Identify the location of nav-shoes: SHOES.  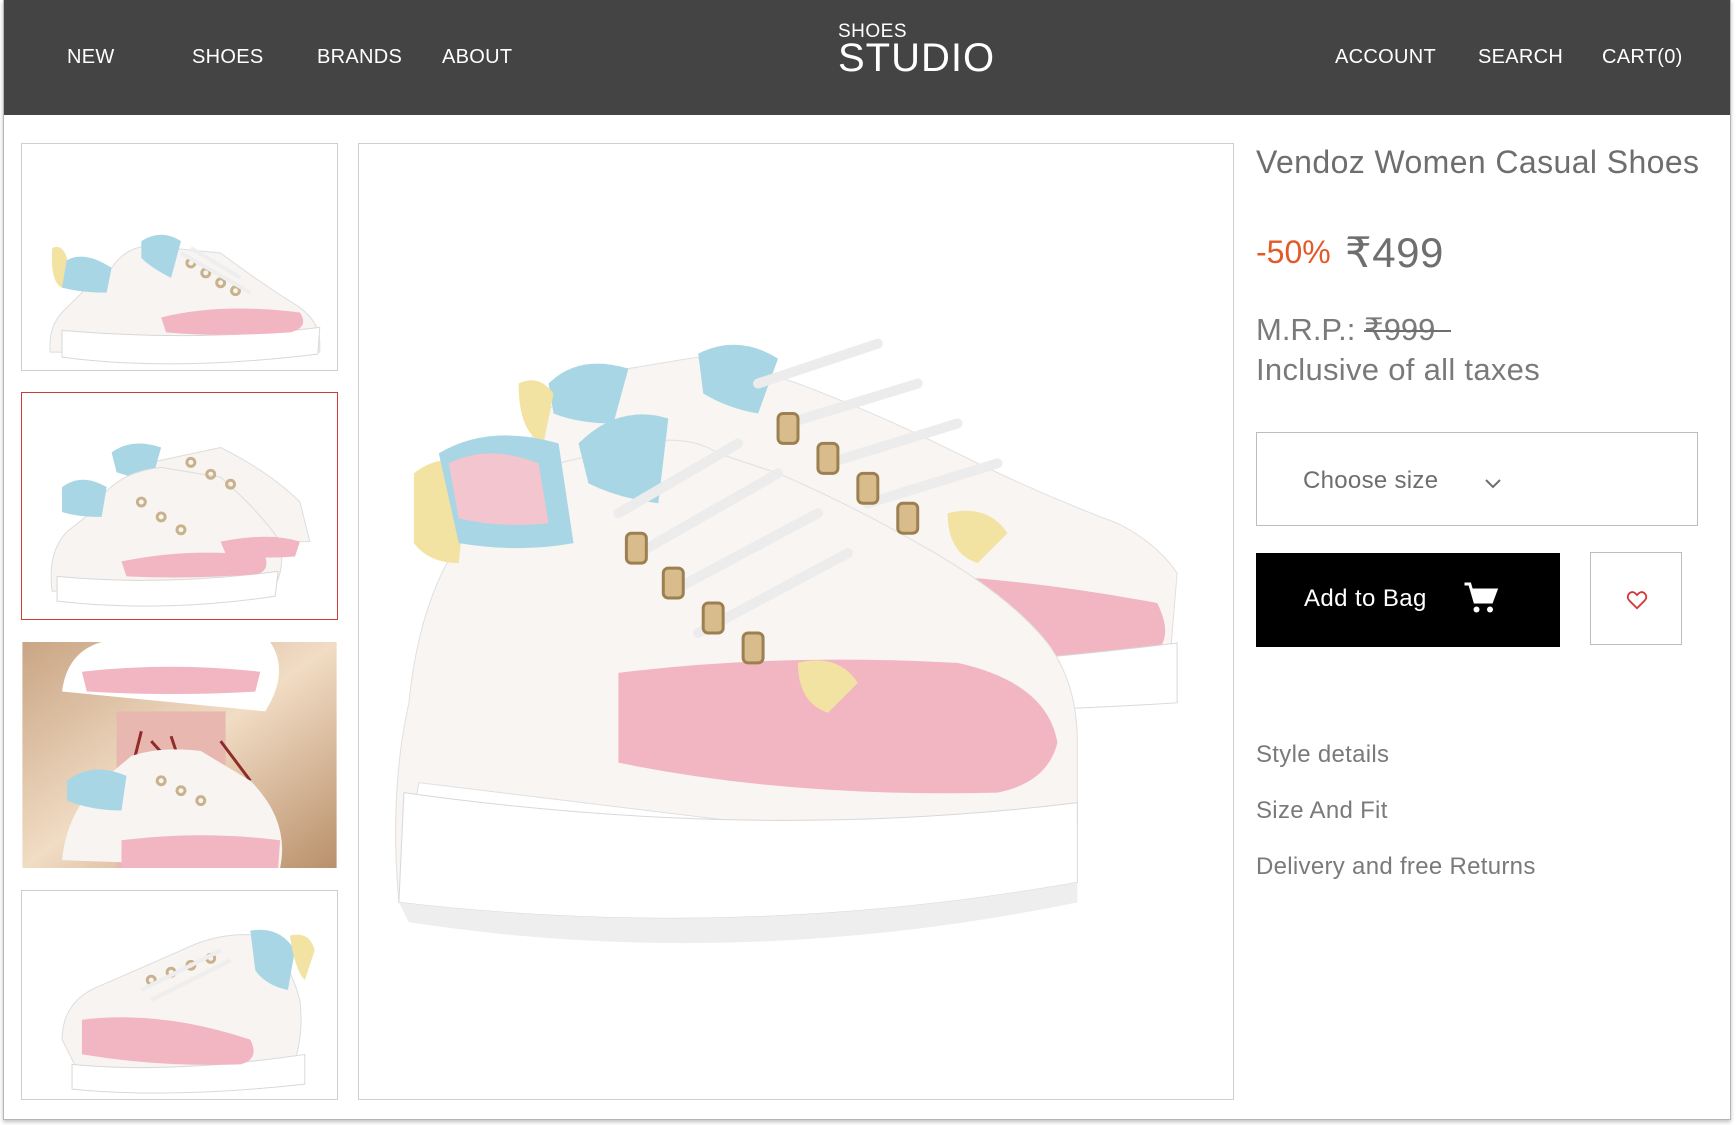
(228, 57).